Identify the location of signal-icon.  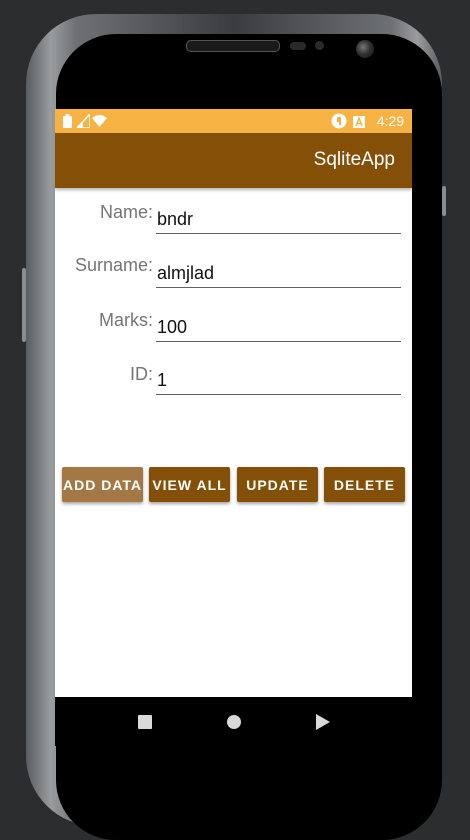
(83, 122).